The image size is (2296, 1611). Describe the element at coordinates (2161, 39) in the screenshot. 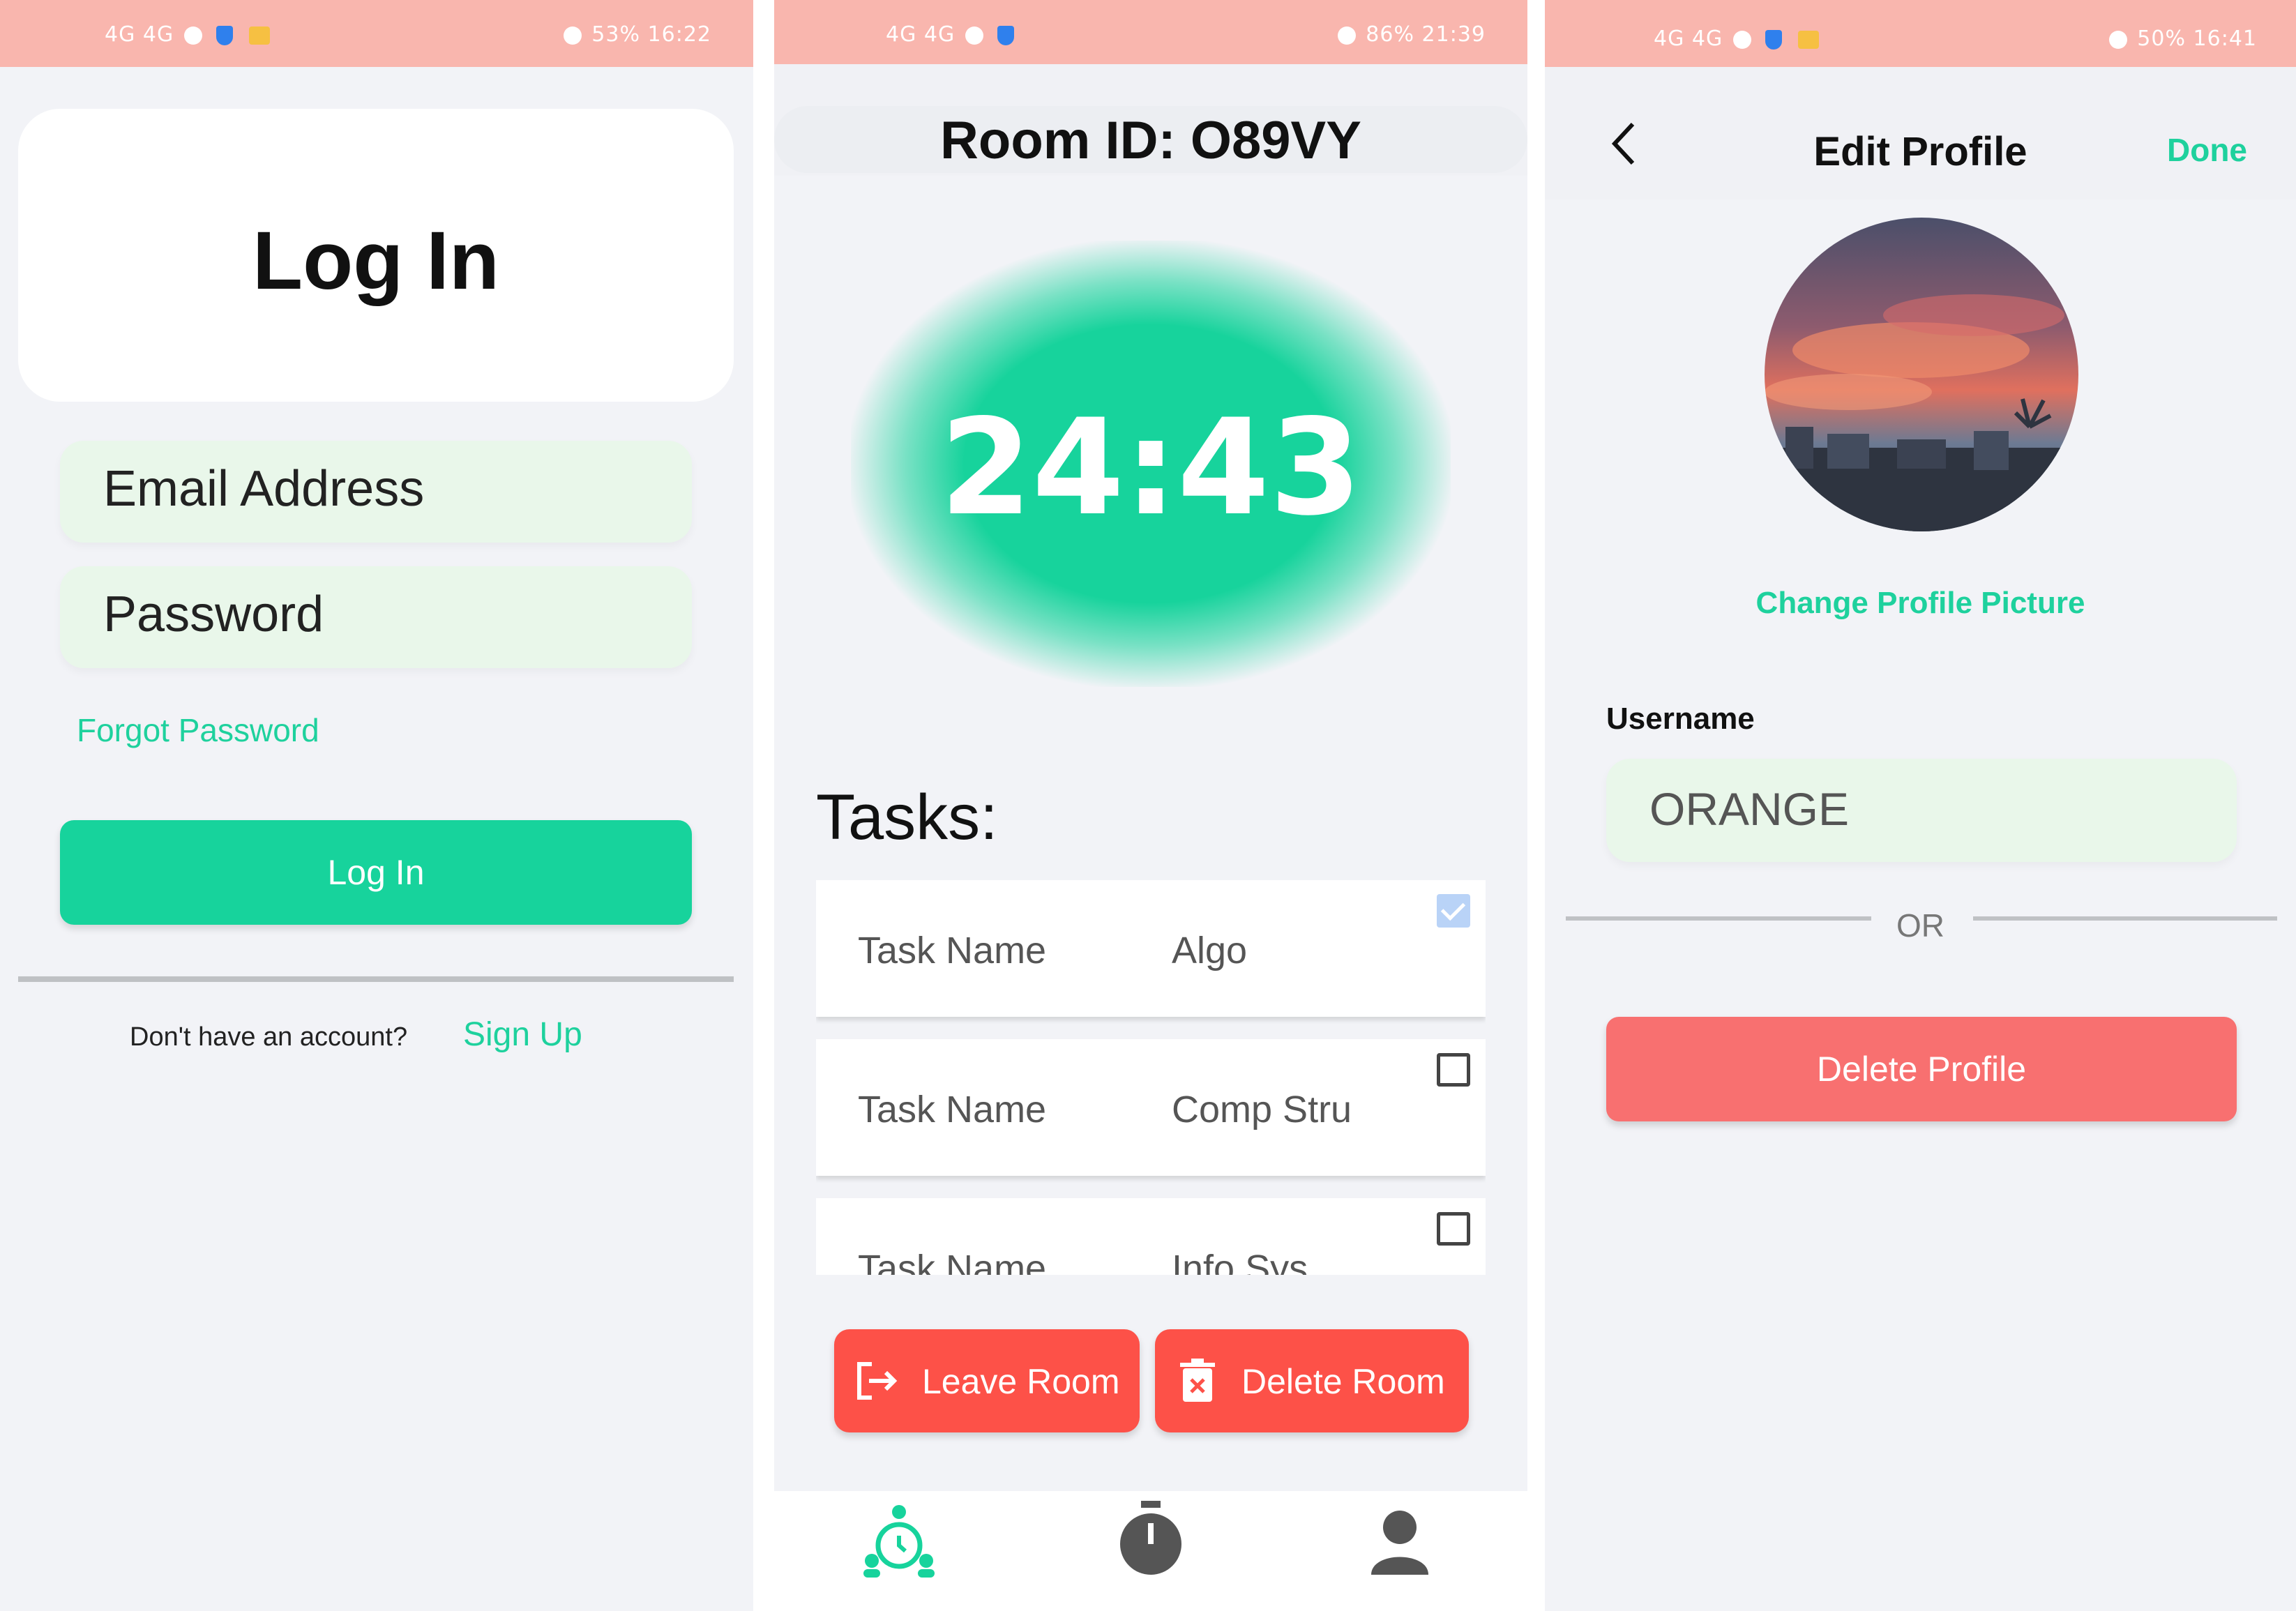

I see `battery-text: 50%` at that location.